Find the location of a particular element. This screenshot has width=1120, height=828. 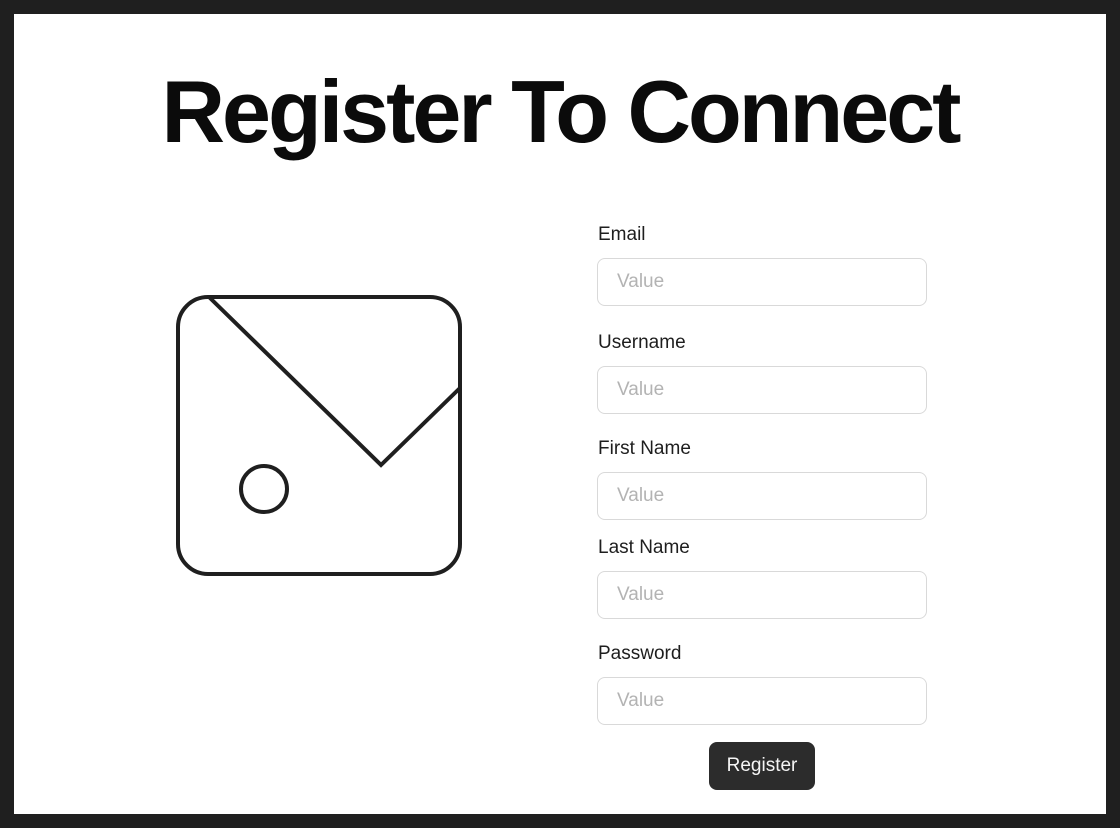

image-frame-shape is located at coordinates (319, 435).